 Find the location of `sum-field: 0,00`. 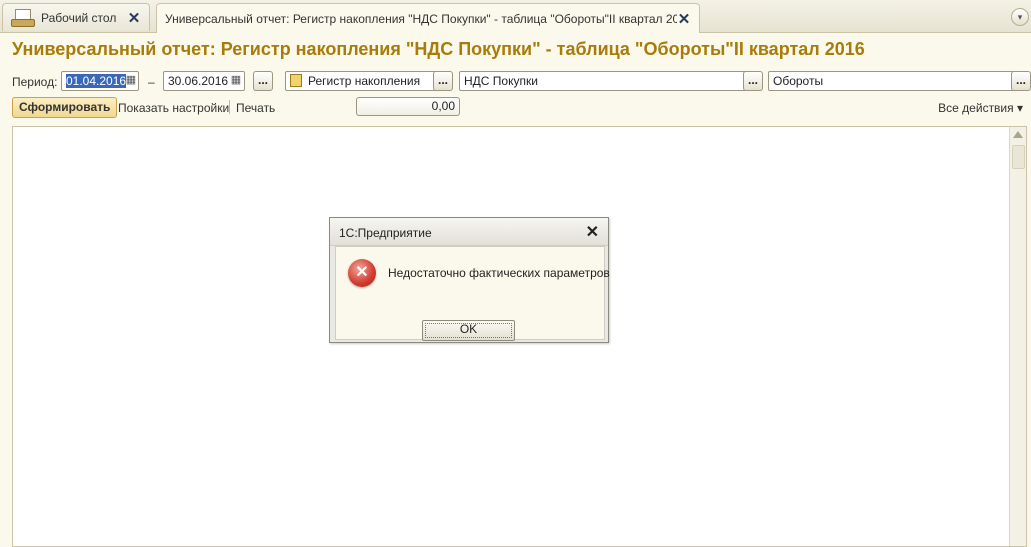

sum-field: 0,00 is located at coordinates (408, 106).